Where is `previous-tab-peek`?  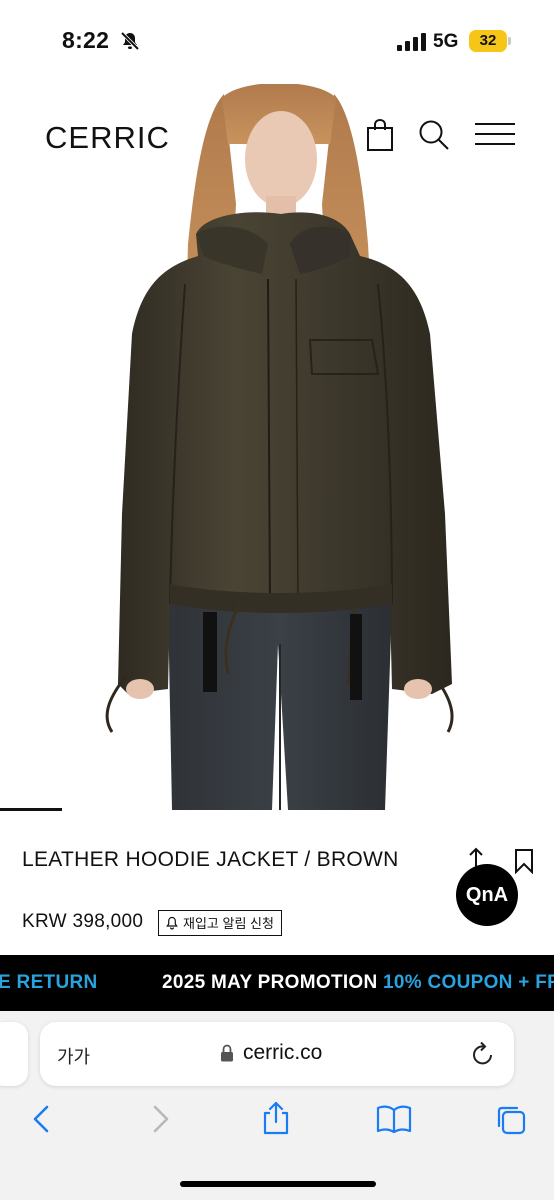 previous-tab-peek is located at coordinates (14, 1054).